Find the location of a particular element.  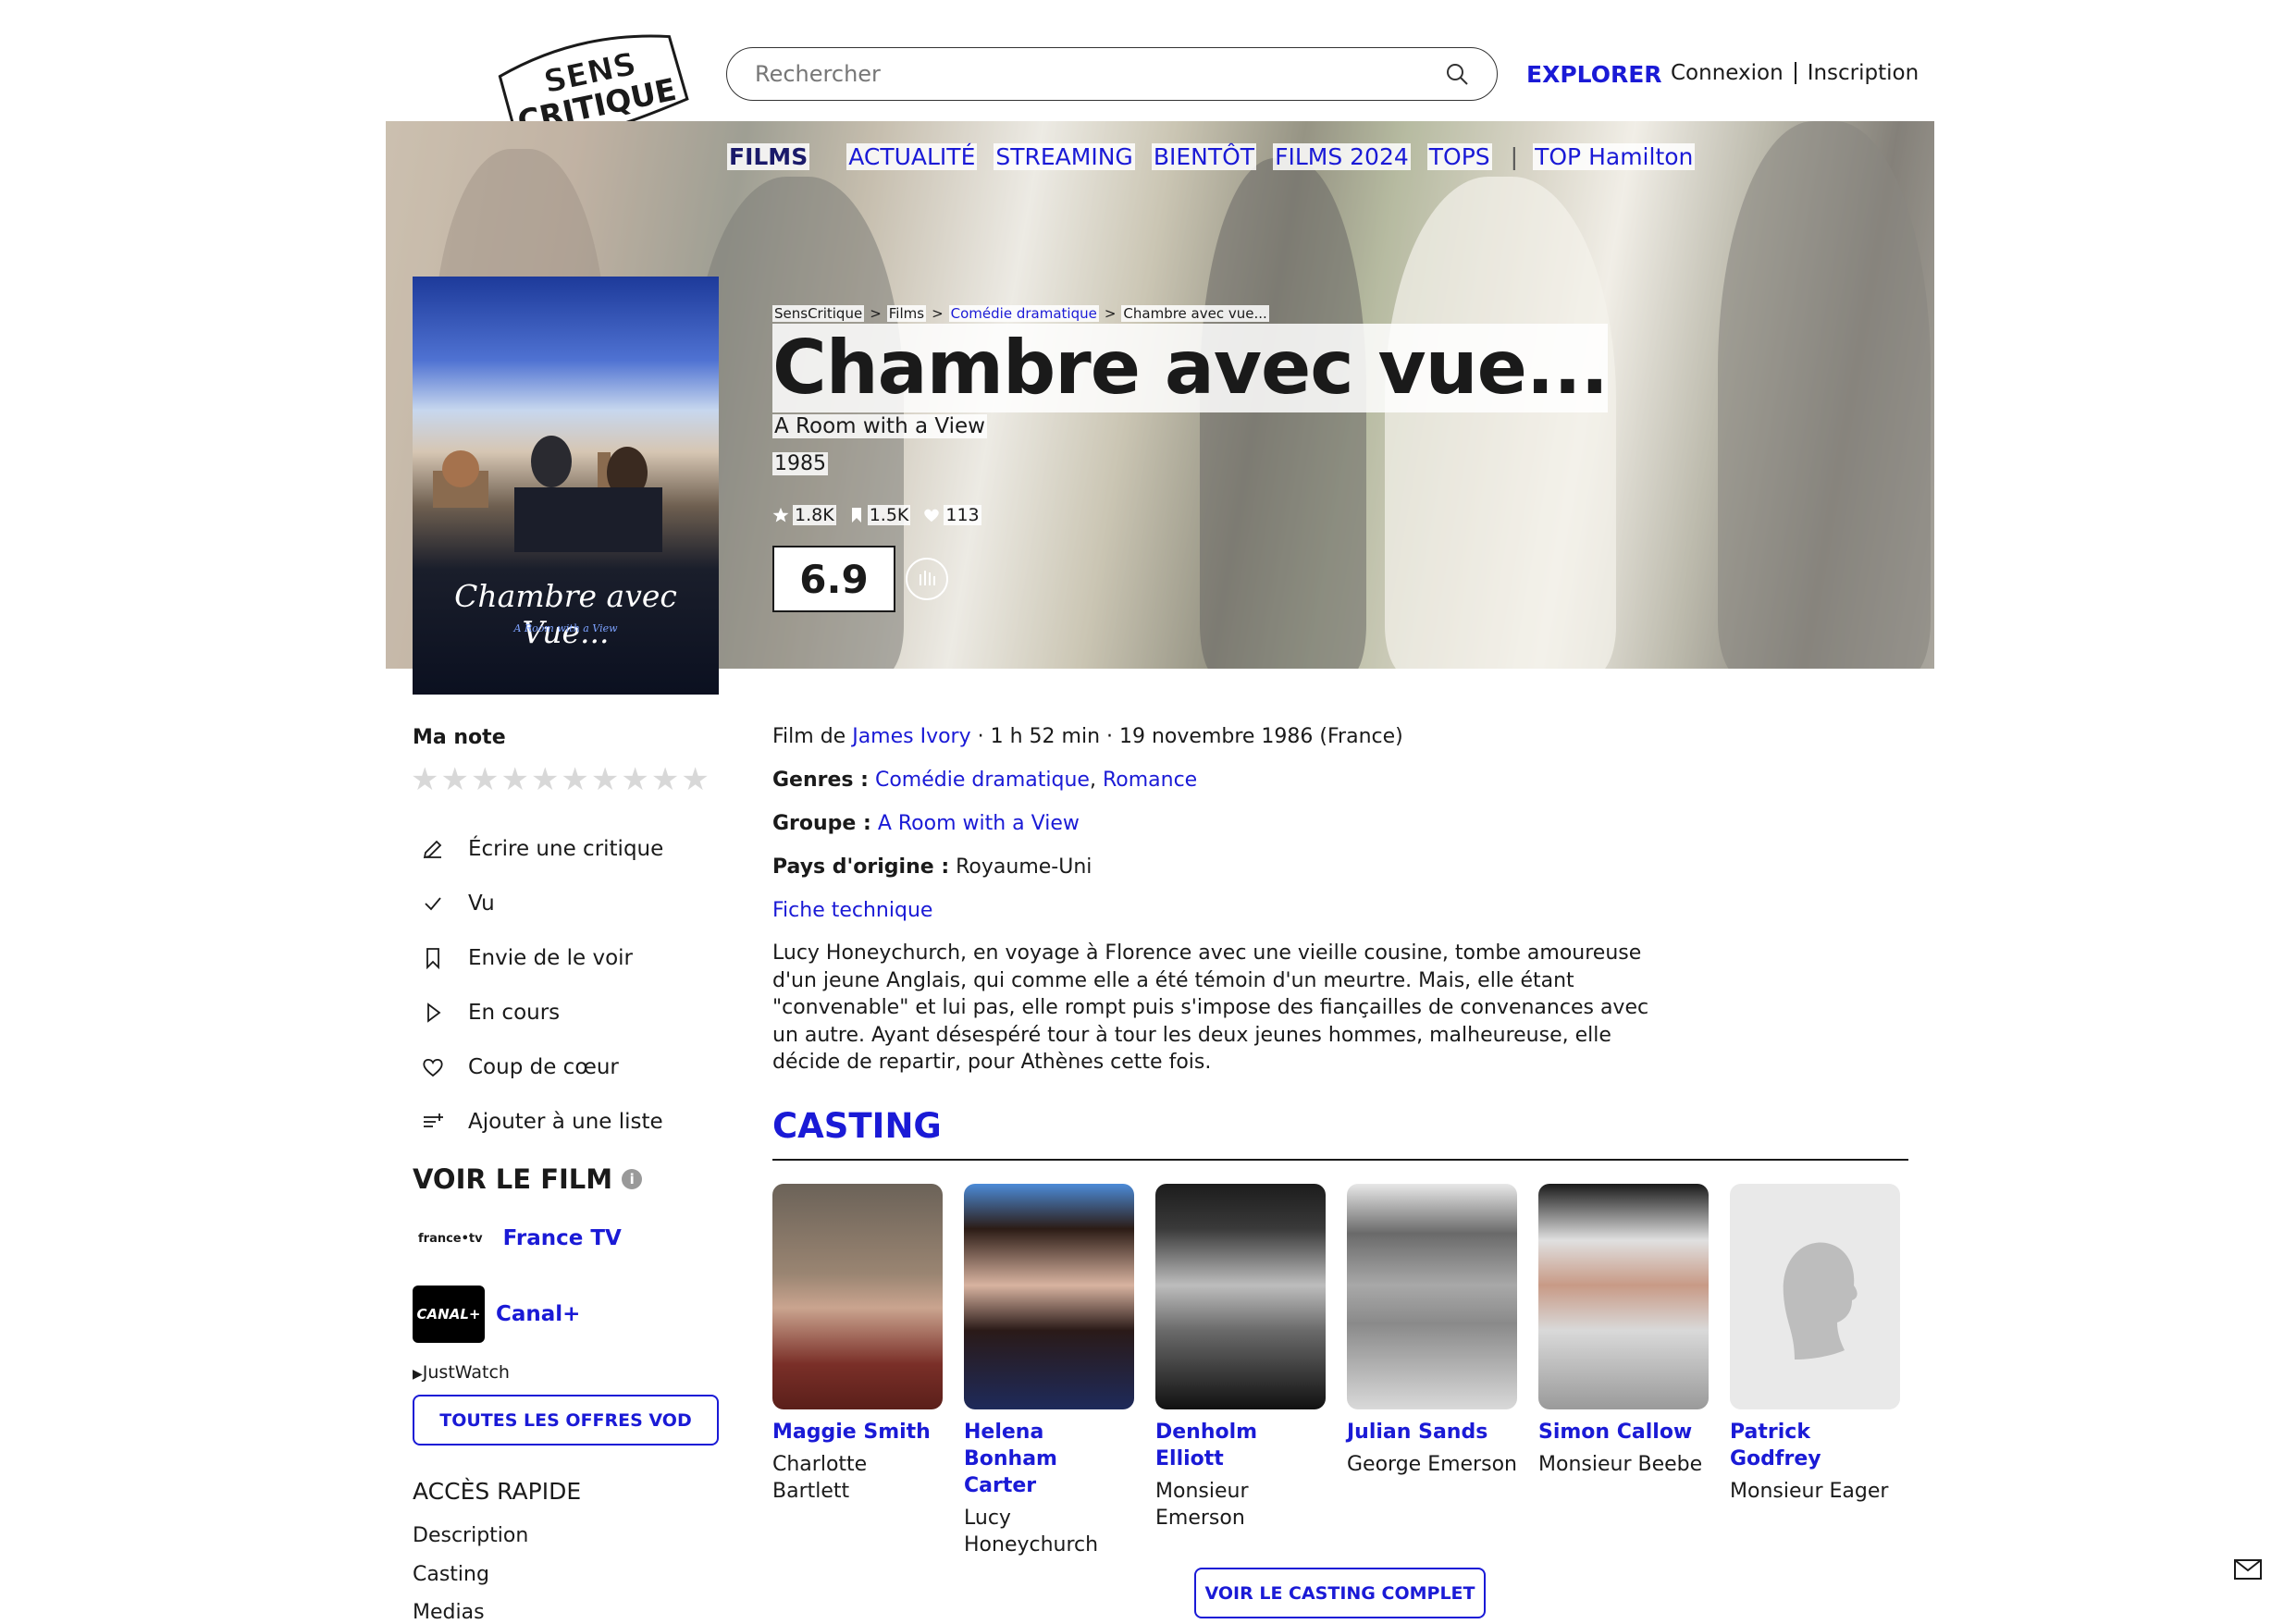

action-label: Écrire une critique is located at coordinates (566, 848).